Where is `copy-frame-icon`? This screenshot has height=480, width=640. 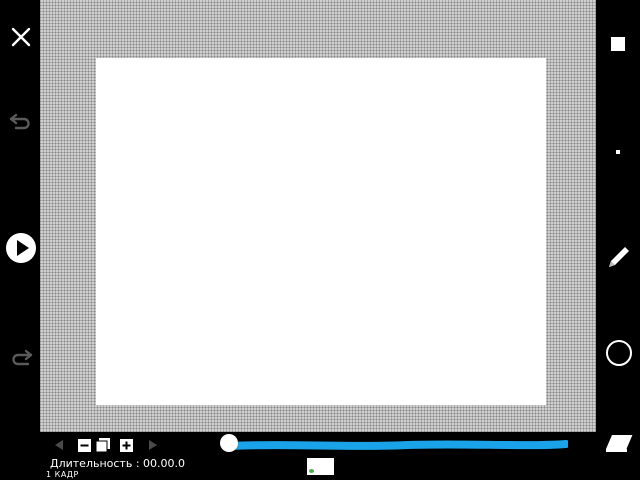
copy-frame-icon is located at coordinates (103, 445).